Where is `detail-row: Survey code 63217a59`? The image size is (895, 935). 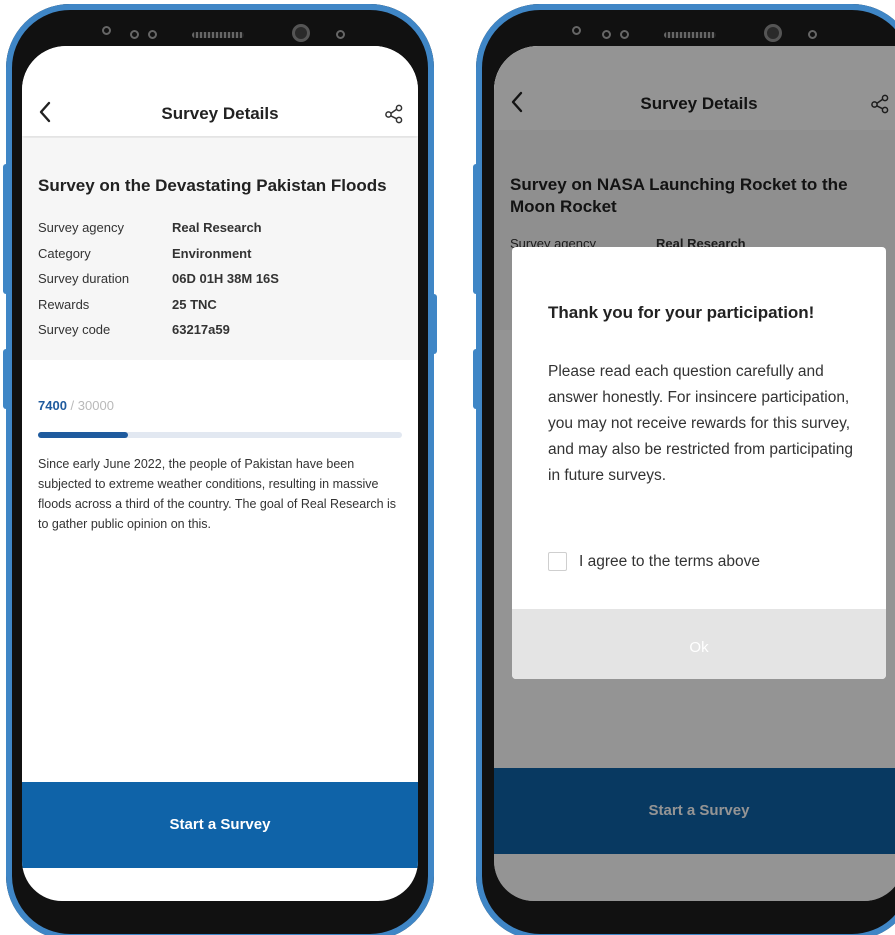
detail-row: Survey code 63217a59 is located at coordinates (134, 329).